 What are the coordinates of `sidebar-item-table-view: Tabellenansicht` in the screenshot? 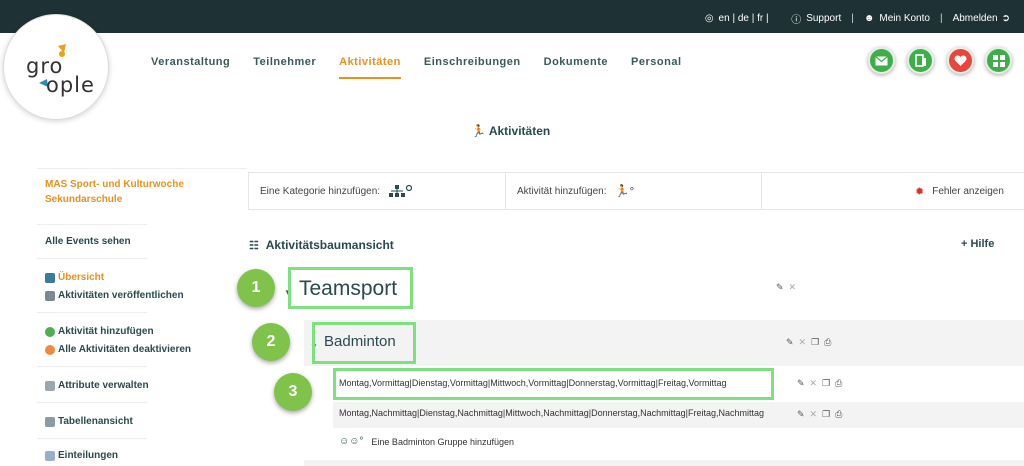 It's located at (89, 421).